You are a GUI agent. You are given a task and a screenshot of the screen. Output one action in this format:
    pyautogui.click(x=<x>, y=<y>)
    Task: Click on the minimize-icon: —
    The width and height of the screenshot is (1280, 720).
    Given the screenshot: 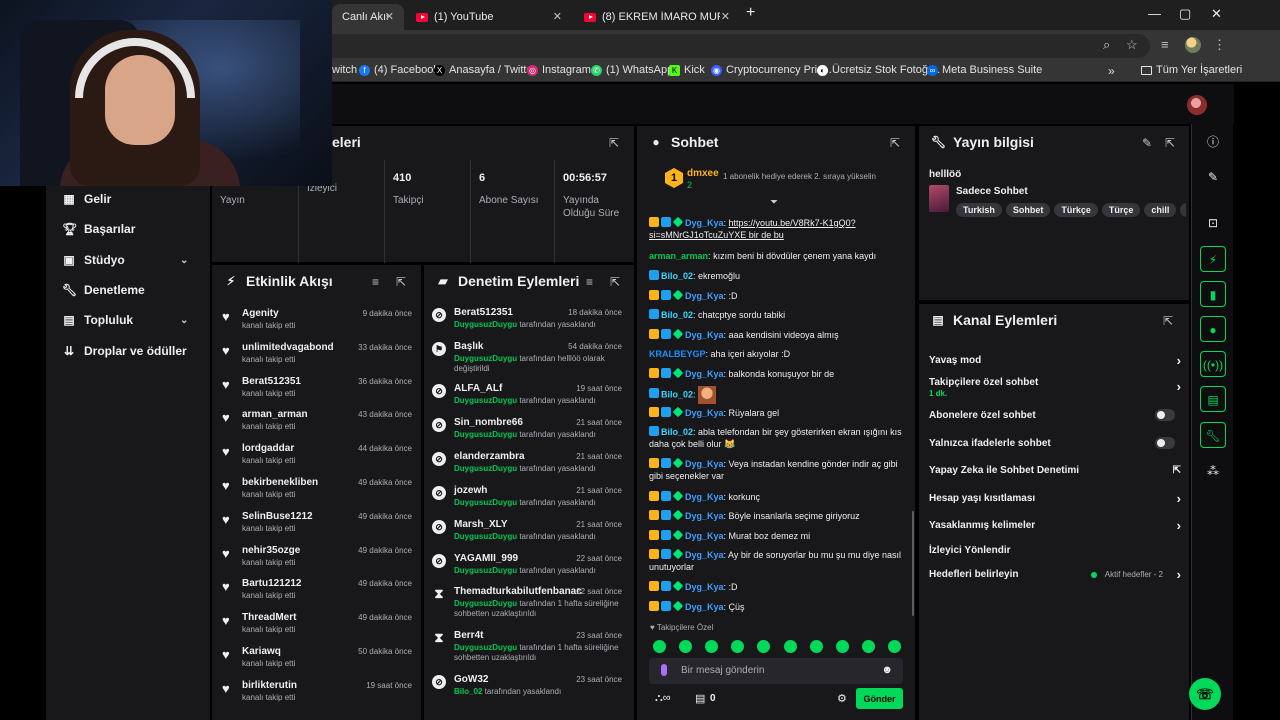 What is the action you would take?
    pyautogui.click(x=1154, y=13)
    